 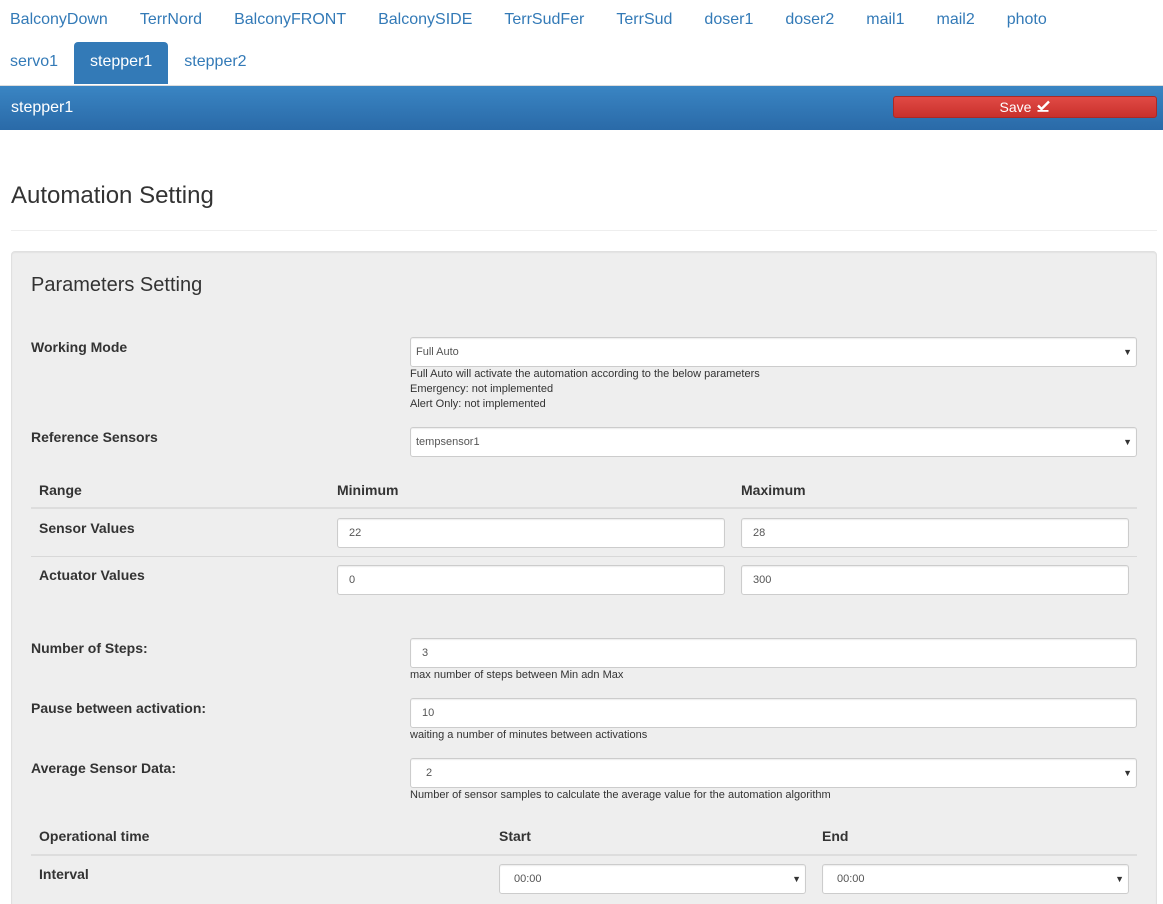 What do you see at coordinates (762, 580) in the screenshot?
I see `actuator-max-value: 300` at bounding box center [762, 580].